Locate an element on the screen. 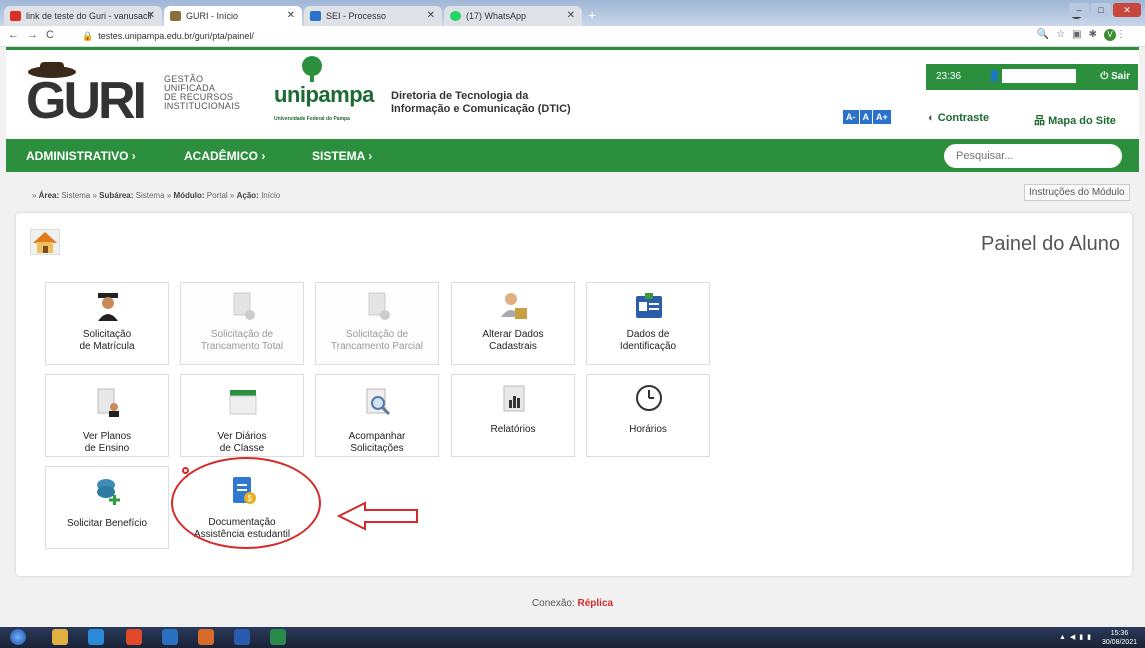 The image size is (1145, 648). report-chart-icon is located at coordinates (514, 398).